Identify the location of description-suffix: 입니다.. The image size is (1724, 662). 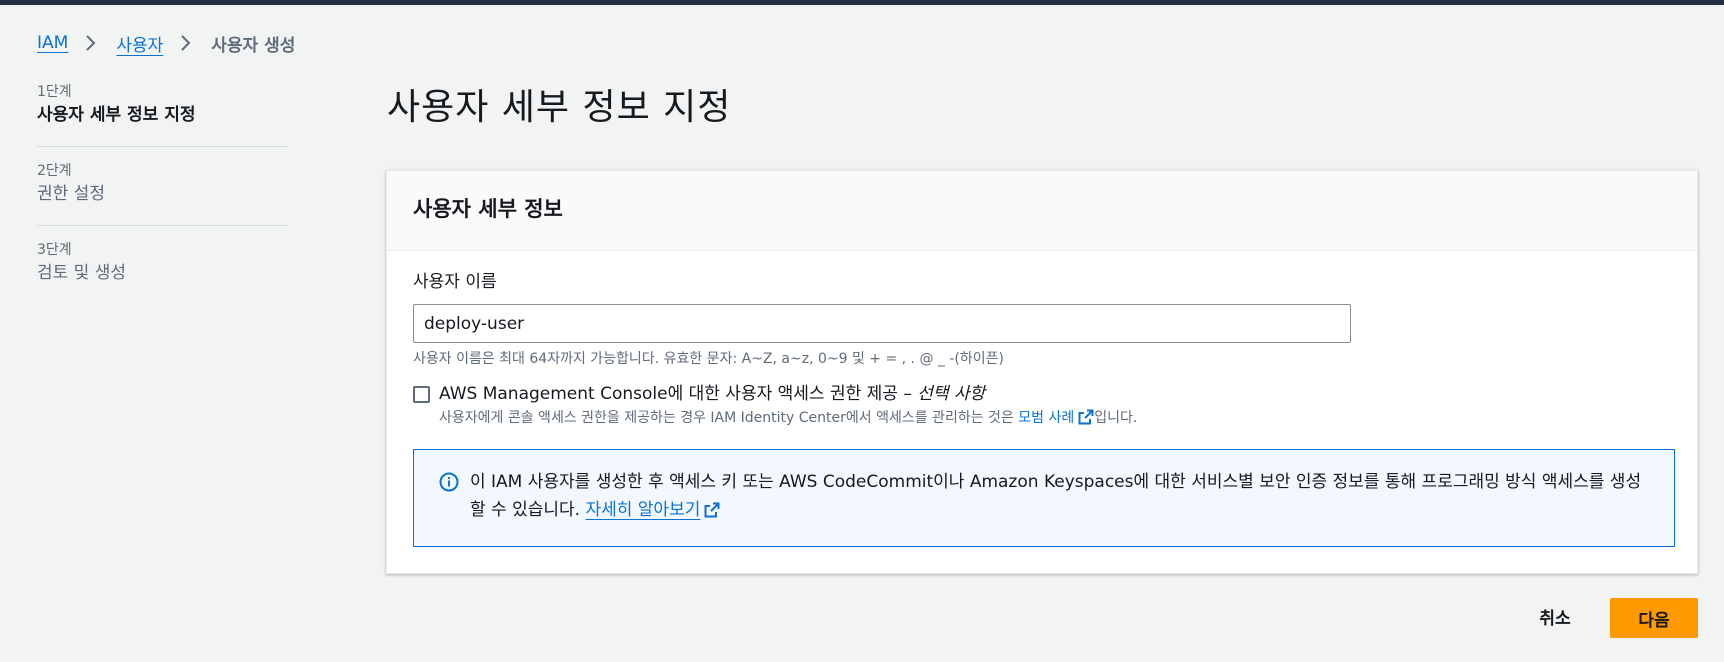
(1116, 418).